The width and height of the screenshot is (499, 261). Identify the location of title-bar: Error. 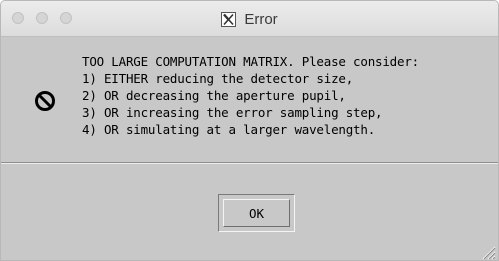
(249, 19).